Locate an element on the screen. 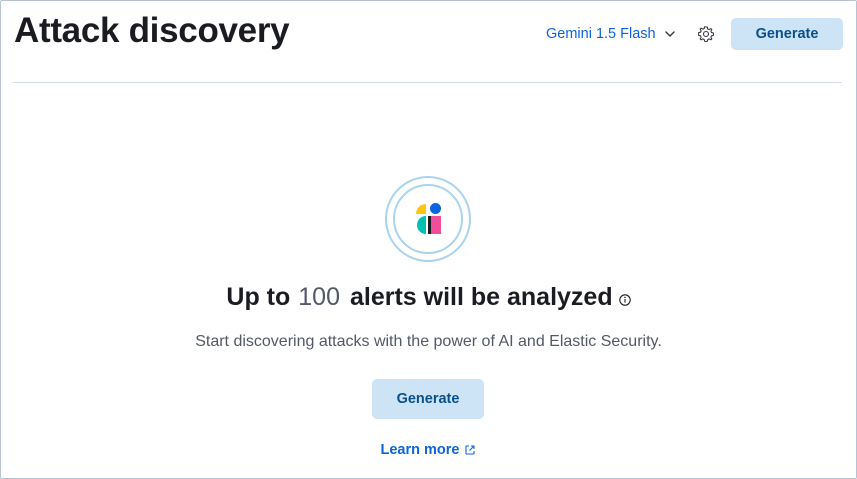 This screenshot has width=857, height=479. learn-more-label: Learn more is located at coordinates (420, 450).